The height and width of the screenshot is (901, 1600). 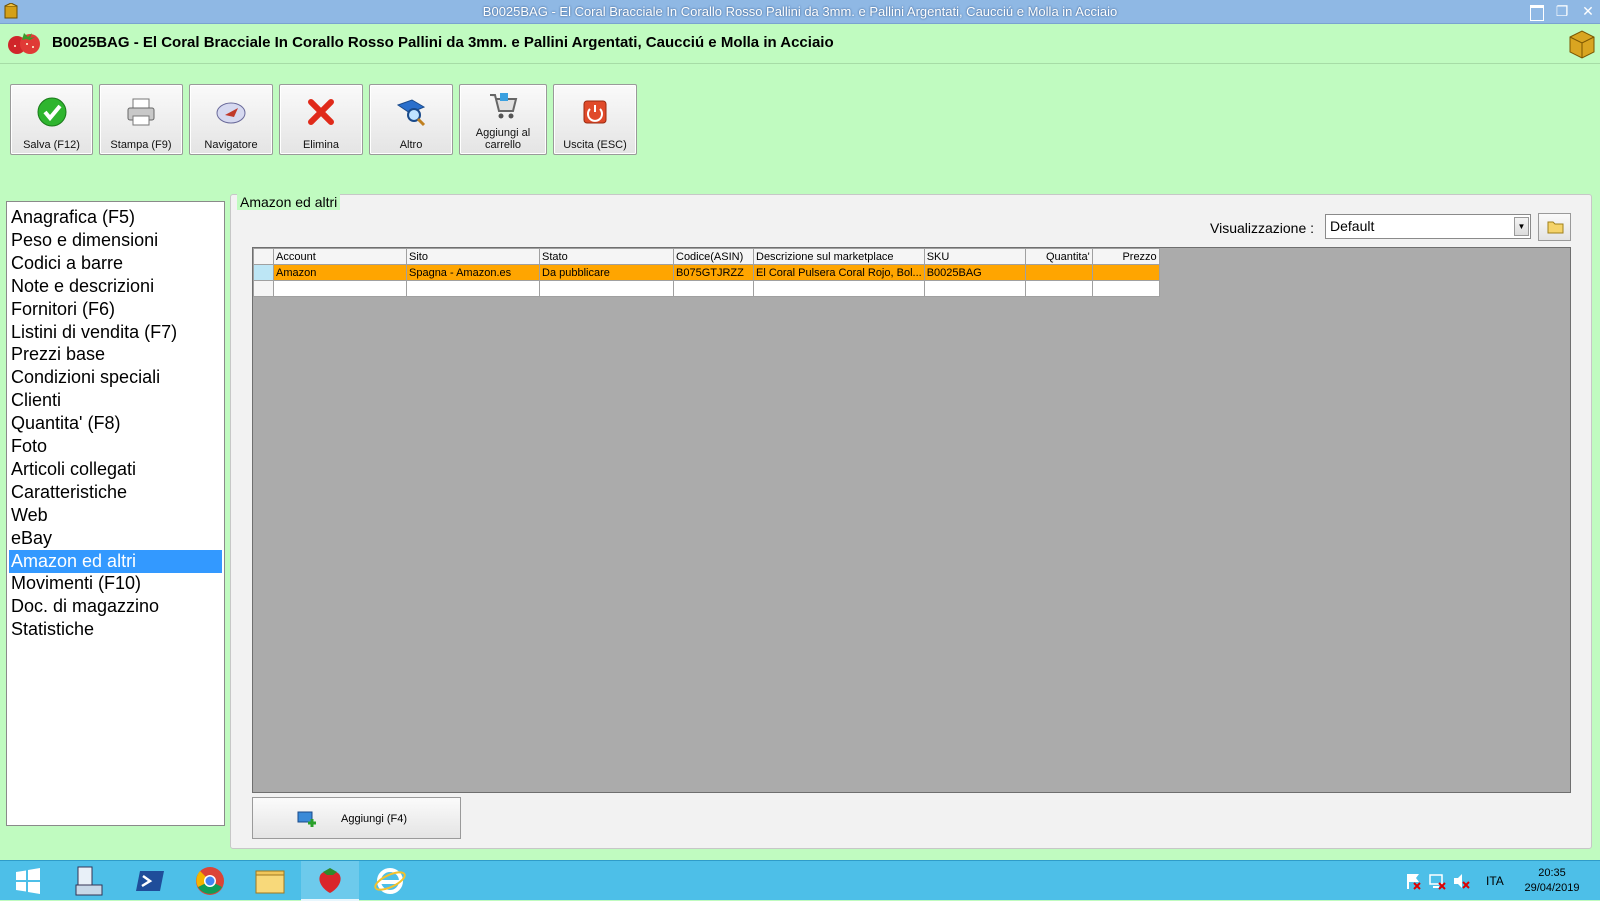 I want to click on taskbar: ITA 20:35 29/04/2019, so click(x=800, y=880).